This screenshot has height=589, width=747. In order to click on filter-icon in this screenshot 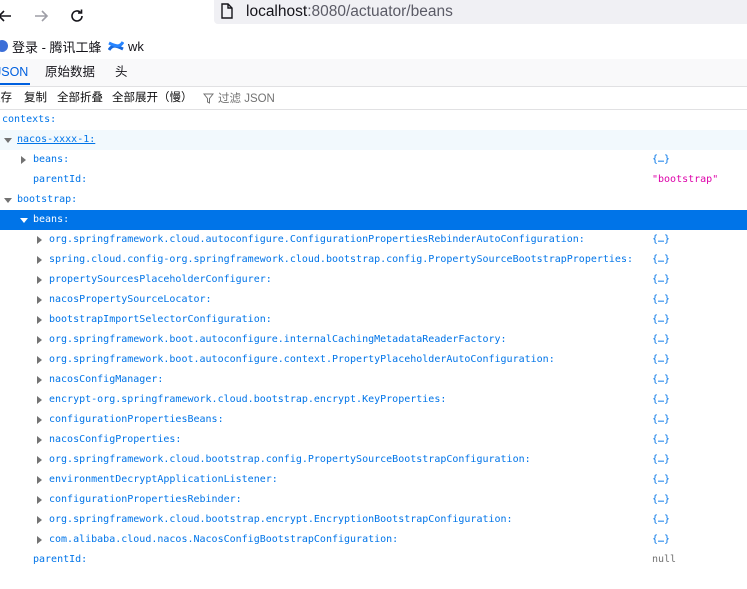, I will do `click(208, 98)`.